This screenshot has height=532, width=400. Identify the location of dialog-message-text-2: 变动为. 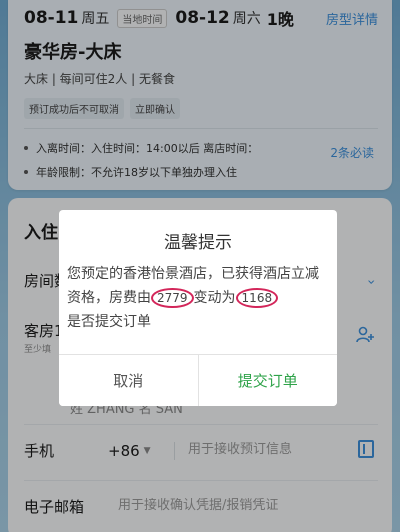
(214, 298).